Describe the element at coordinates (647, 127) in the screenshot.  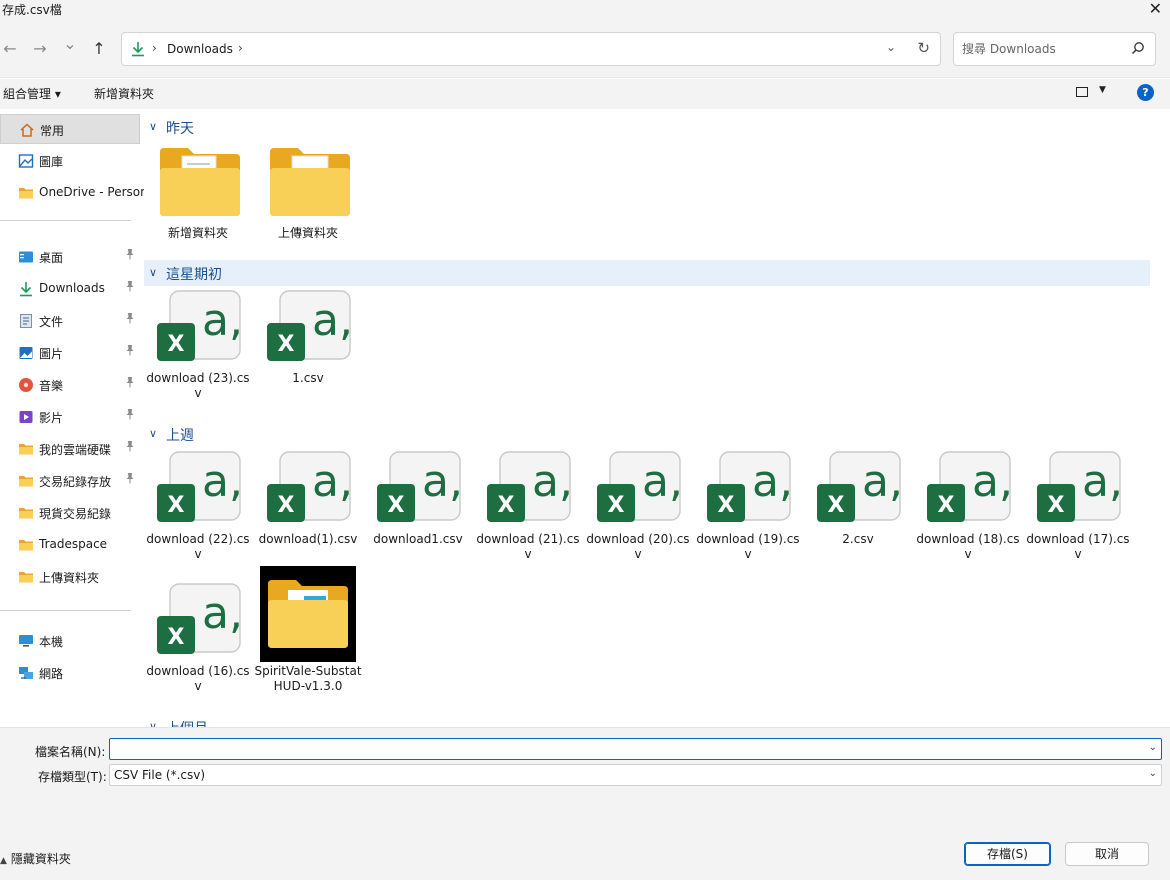
I see `group-header-1: ∨ 昨天` at that location.